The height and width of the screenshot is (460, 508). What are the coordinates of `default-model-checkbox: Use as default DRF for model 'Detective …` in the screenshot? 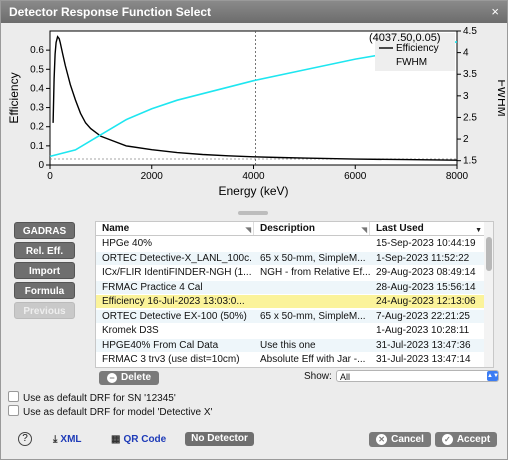 It's located at (110, 411).